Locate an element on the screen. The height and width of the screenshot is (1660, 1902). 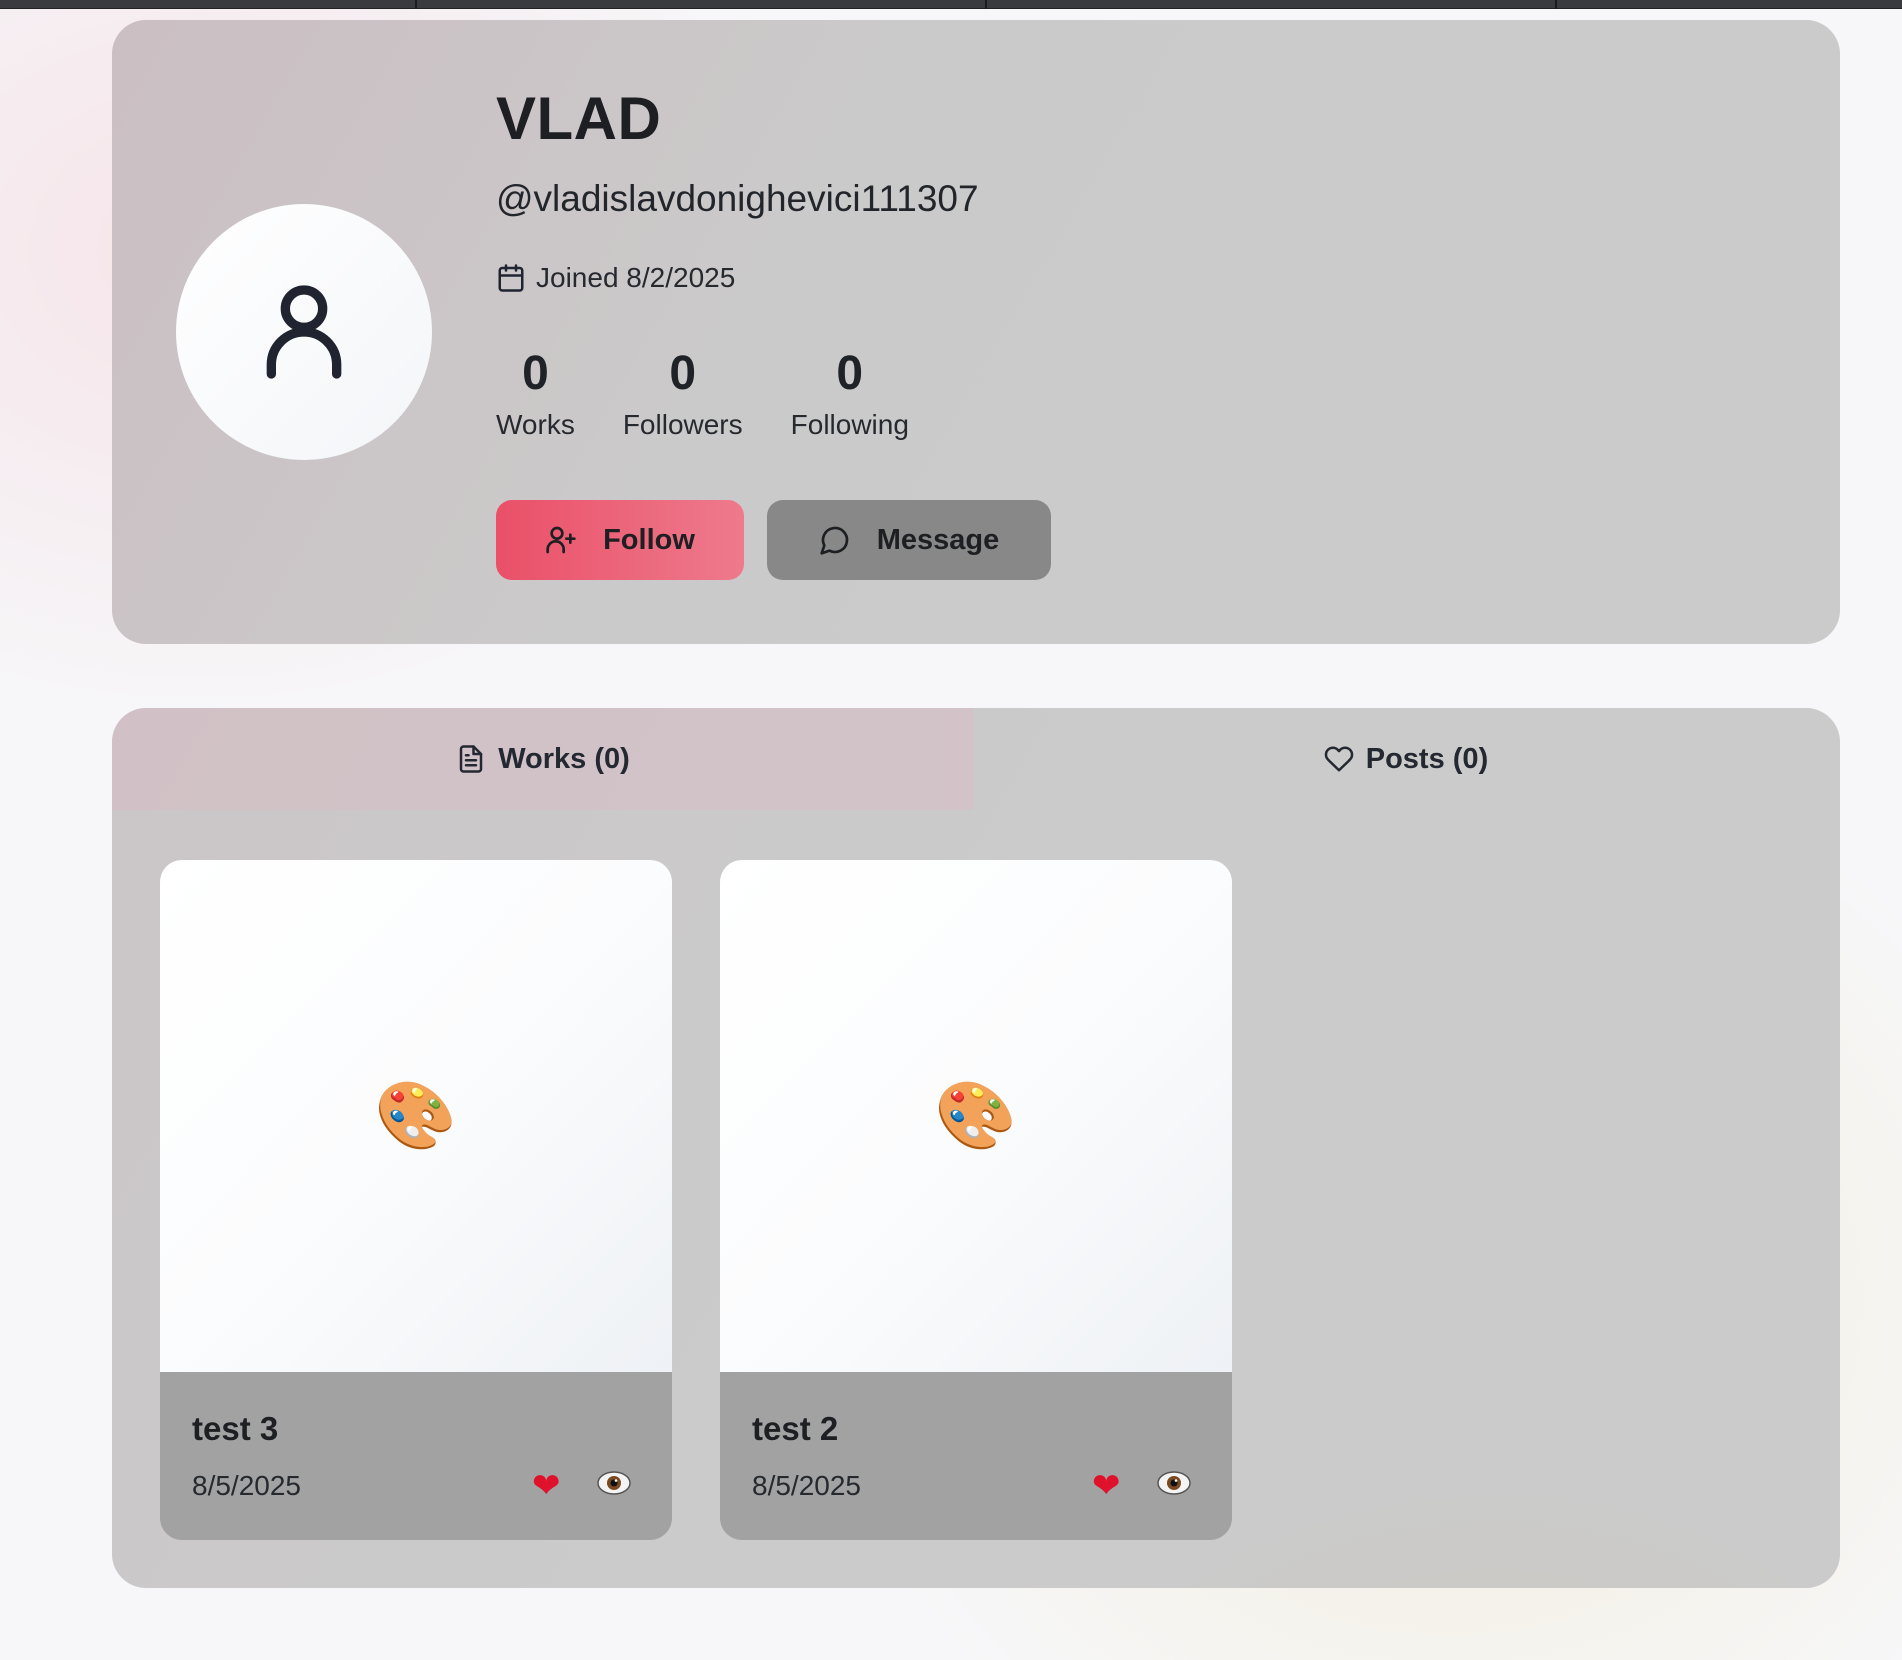
work-title: test 3 is located at coordinates (235, 1428).